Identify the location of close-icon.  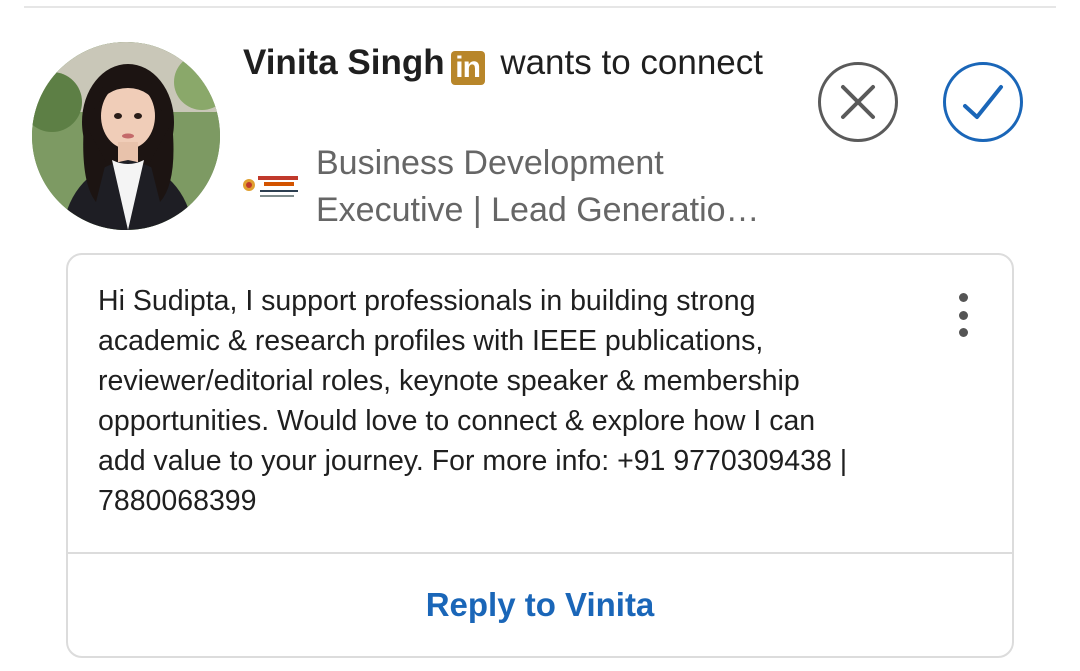
(858, 102).